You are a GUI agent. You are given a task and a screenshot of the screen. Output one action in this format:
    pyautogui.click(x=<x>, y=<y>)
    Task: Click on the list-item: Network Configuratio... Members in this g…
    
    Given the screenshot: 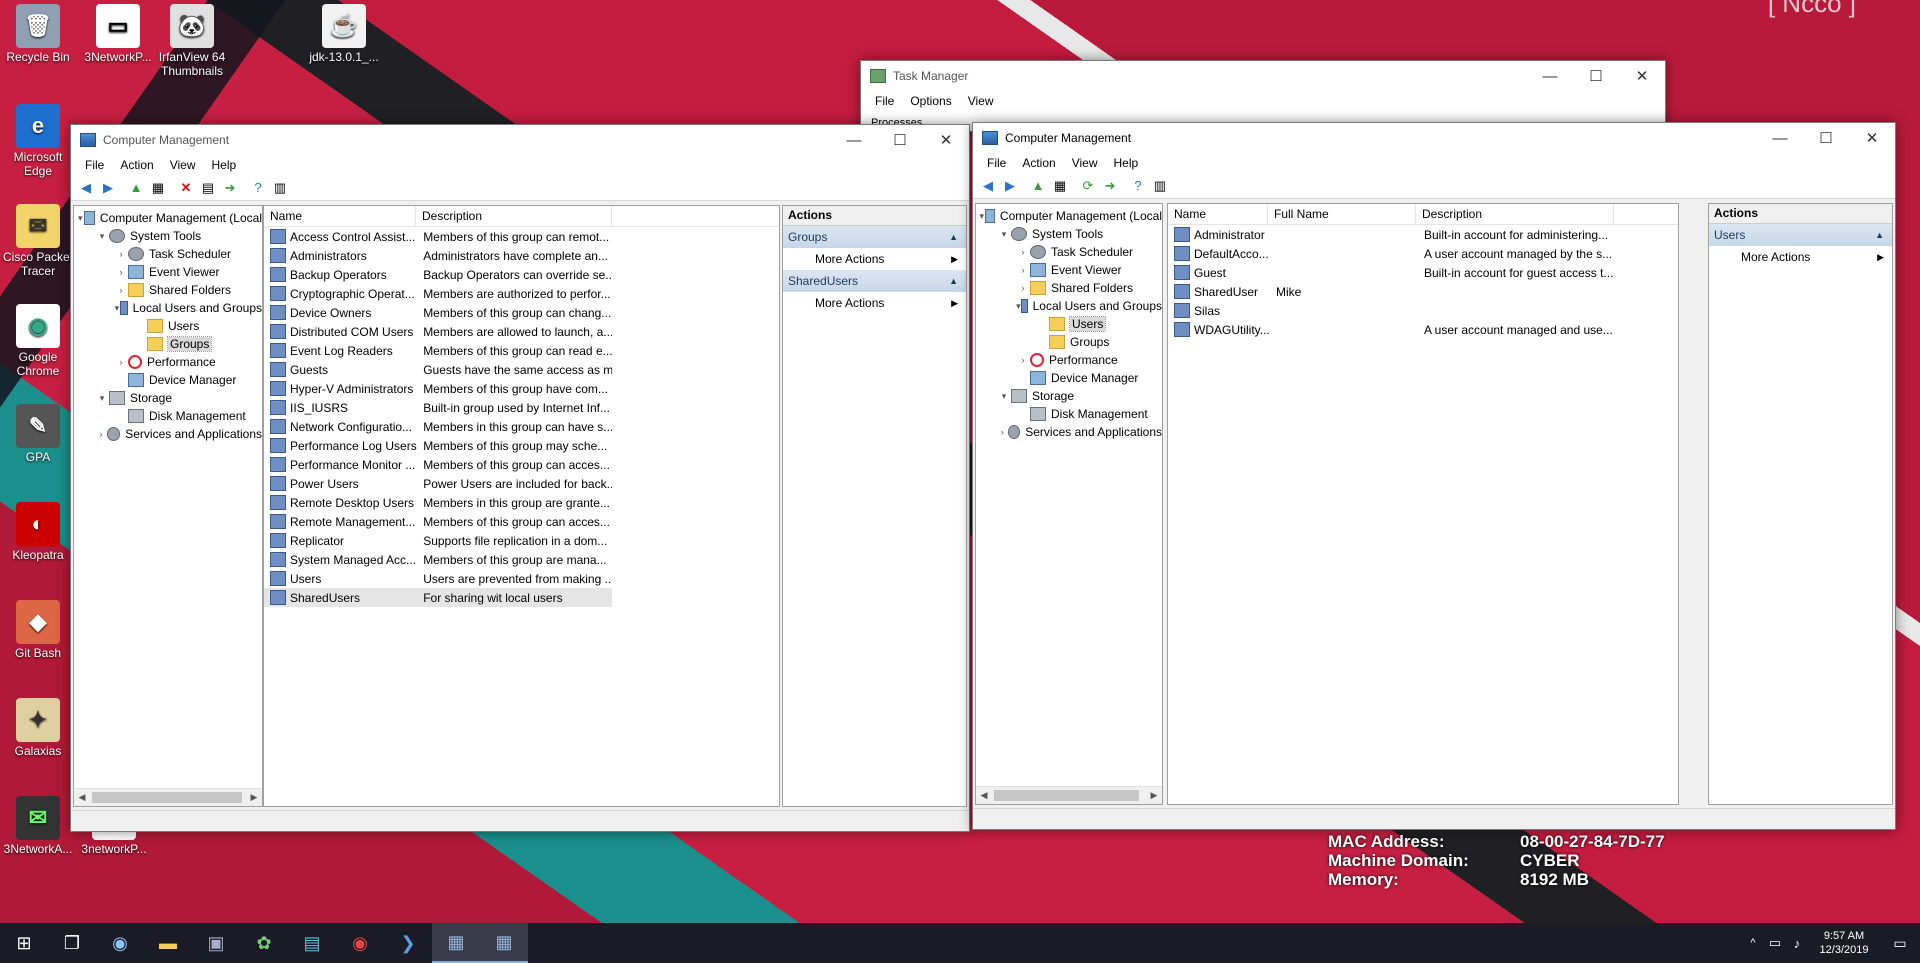 What is the action you would take?
    pyautogui.click(x=438, y=426)
    